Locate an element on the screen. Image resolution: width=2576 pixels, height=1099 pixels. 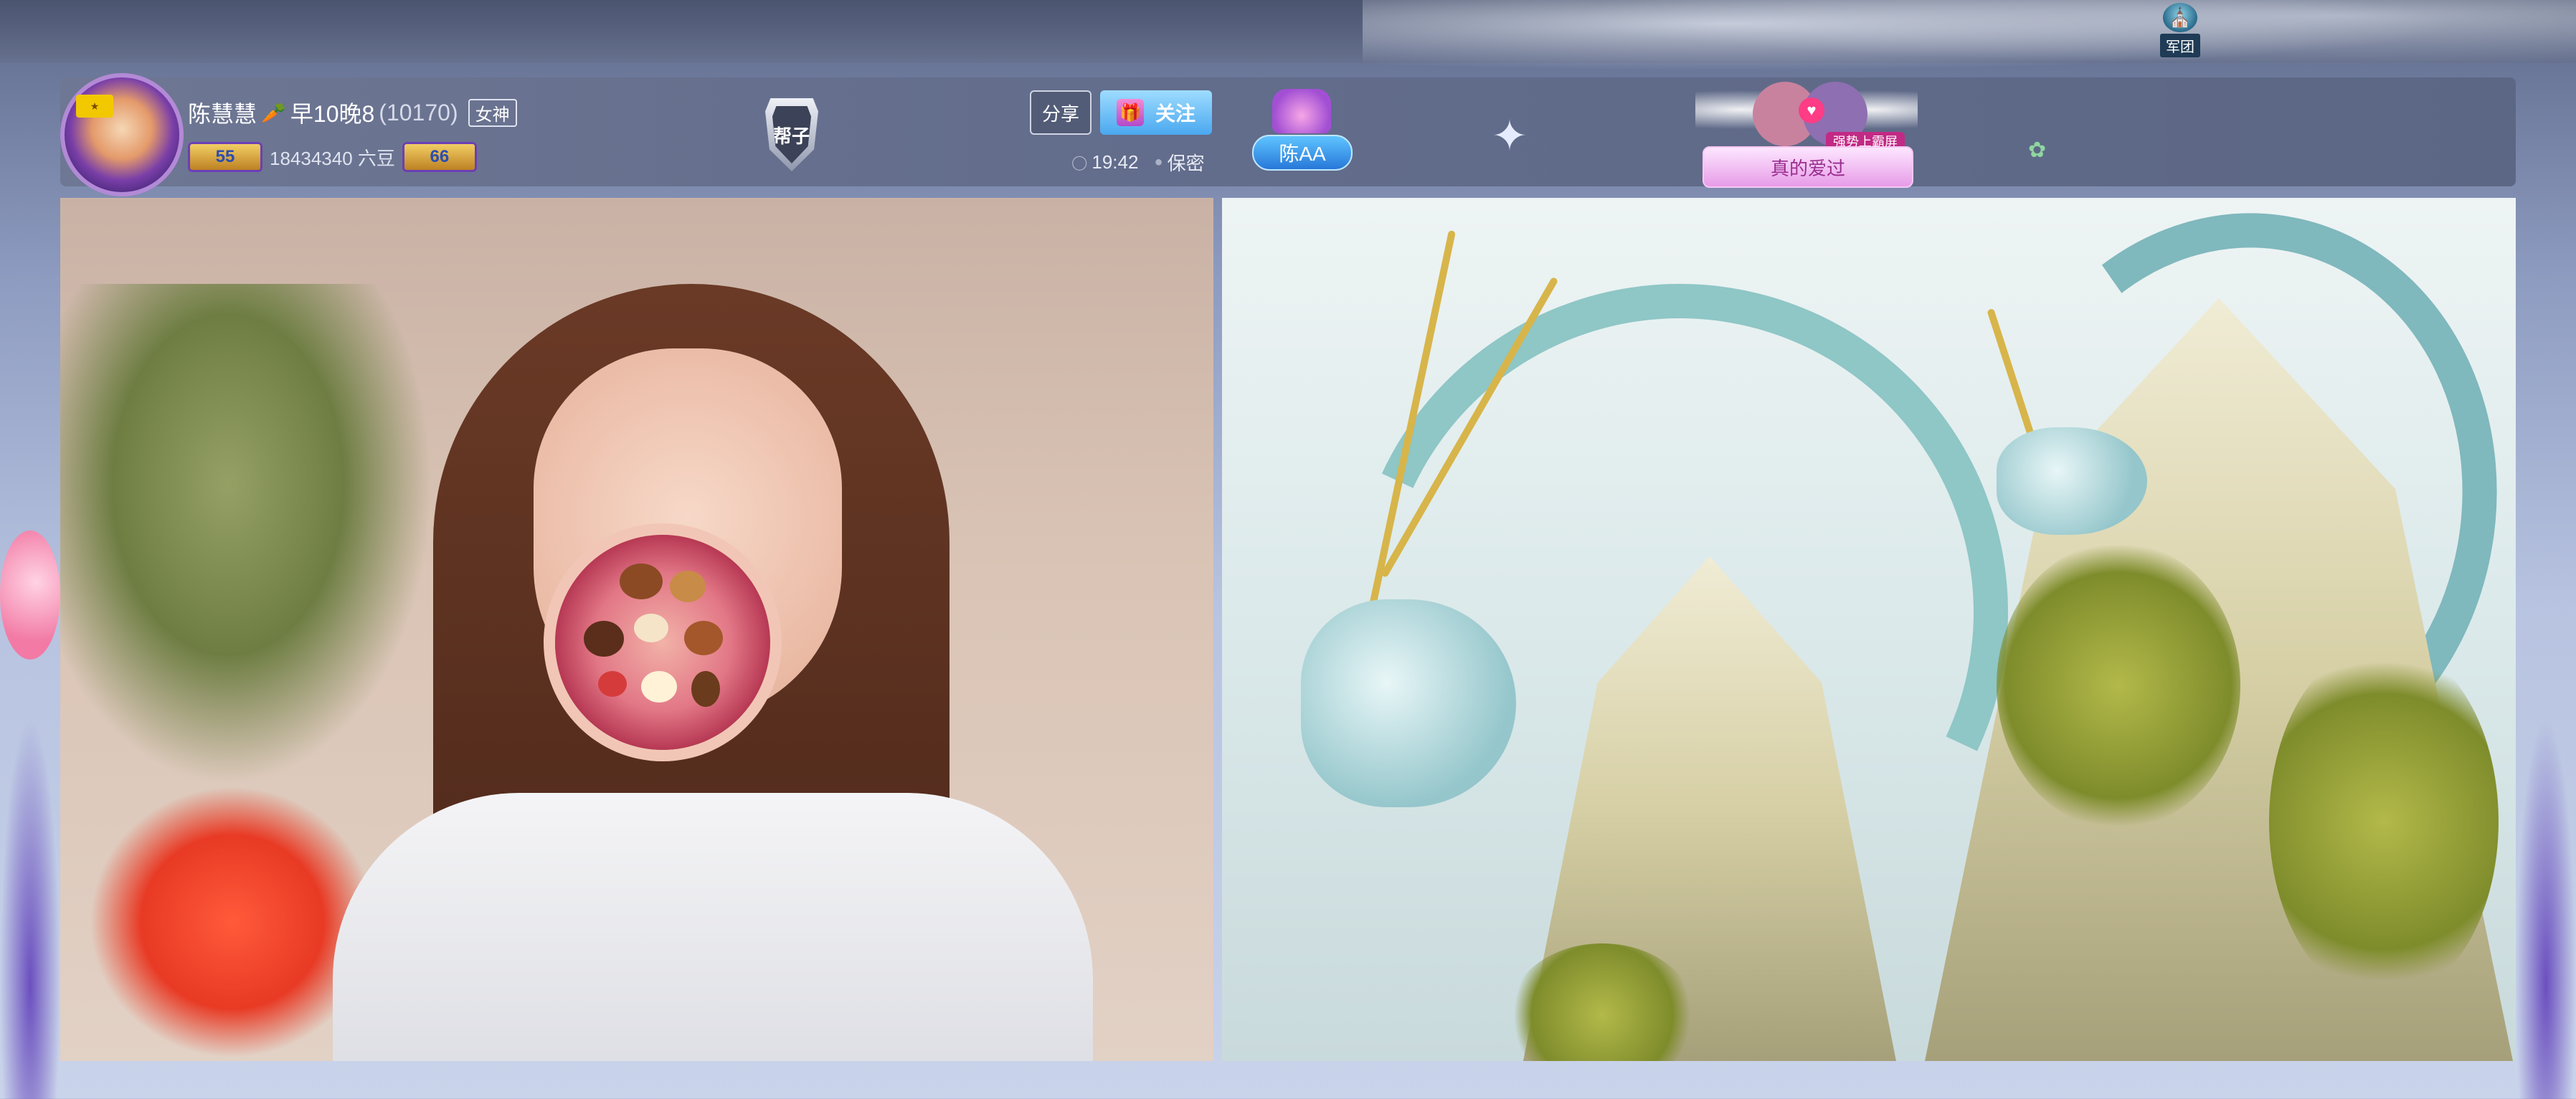
shield-badge: 帮子 is located at coordinates (792, 134).